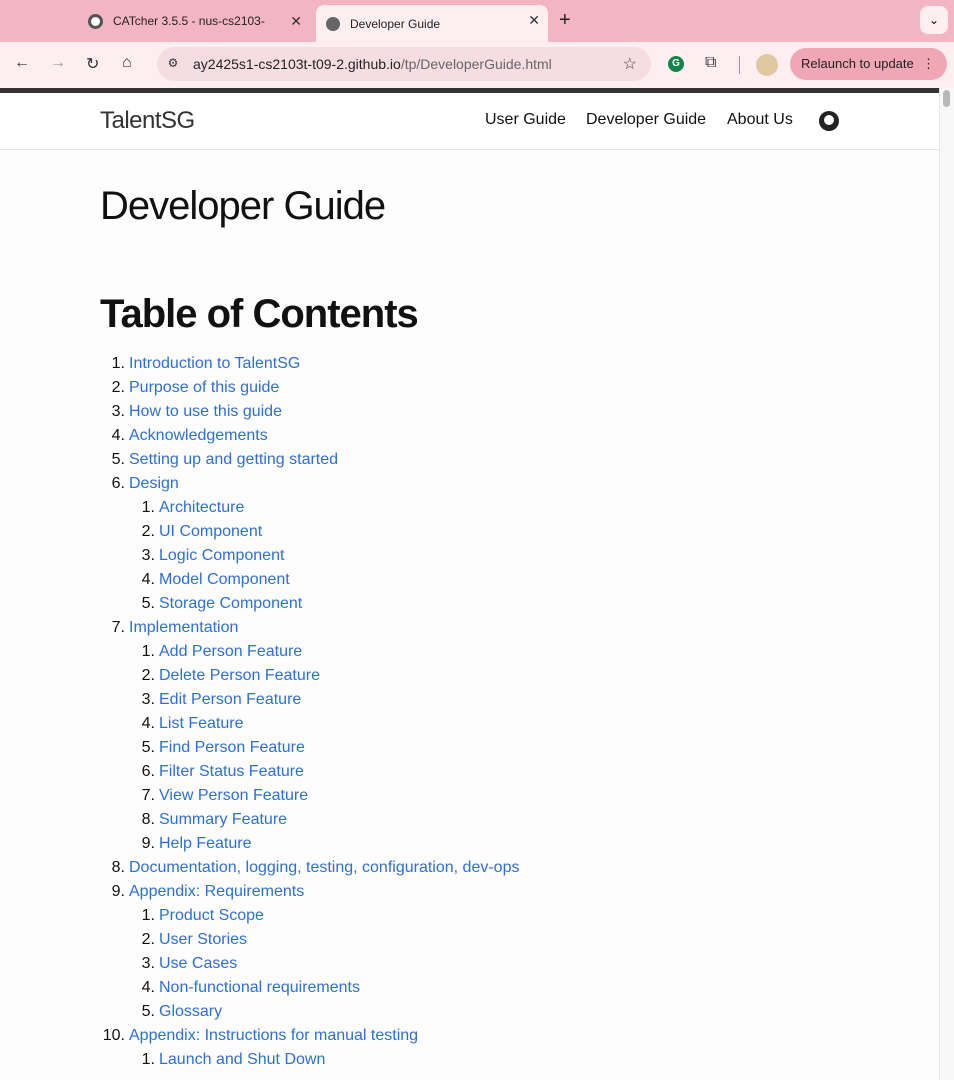 The image size is (954, 1080). What do you see at coordinates (210, 532) in the screenshot?
I see `toc-link: UI Component` at bounding box center [210, 532].